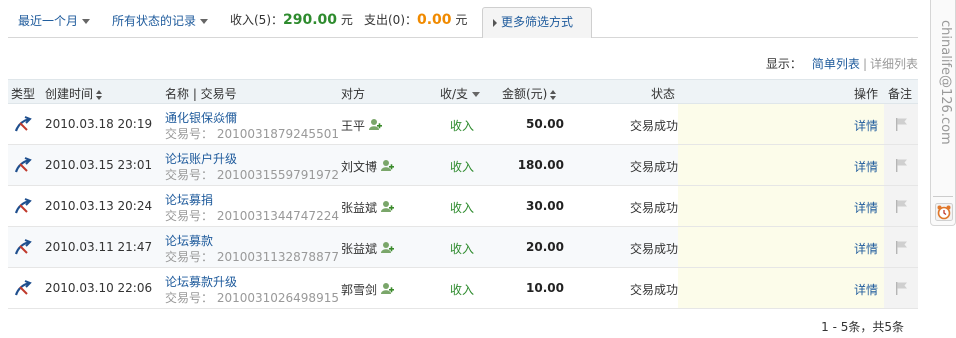 The height and width of the screenshot is (338, 956). What do you see at coordinates (359, 290) in the screenshot?
I see `counterparty-name: 郭雪剑` at bounding box center [359, 290].